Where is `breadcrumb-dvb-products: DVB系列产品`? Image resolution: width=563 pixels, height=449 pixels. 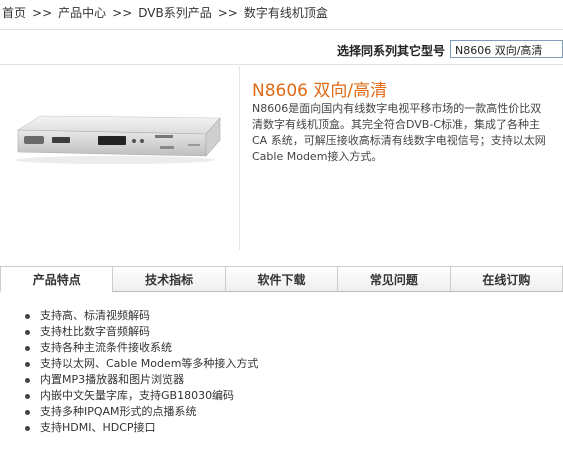
breadcrumb-dvb-products: DVB系列产品 is located at coordinates (174, 13).